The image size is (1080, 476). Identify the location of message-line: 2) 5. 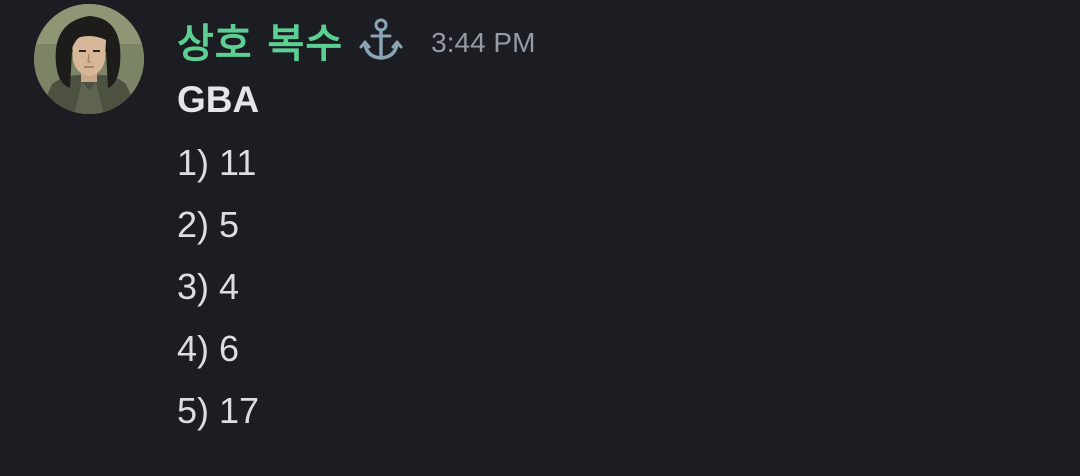
(208, 224).